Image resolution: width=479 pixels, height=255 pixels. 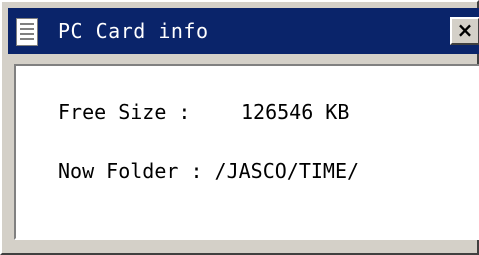 I want to click on now-folder-row: Now Folder : /JASCO/TIME/, so click(x=208, y=171).